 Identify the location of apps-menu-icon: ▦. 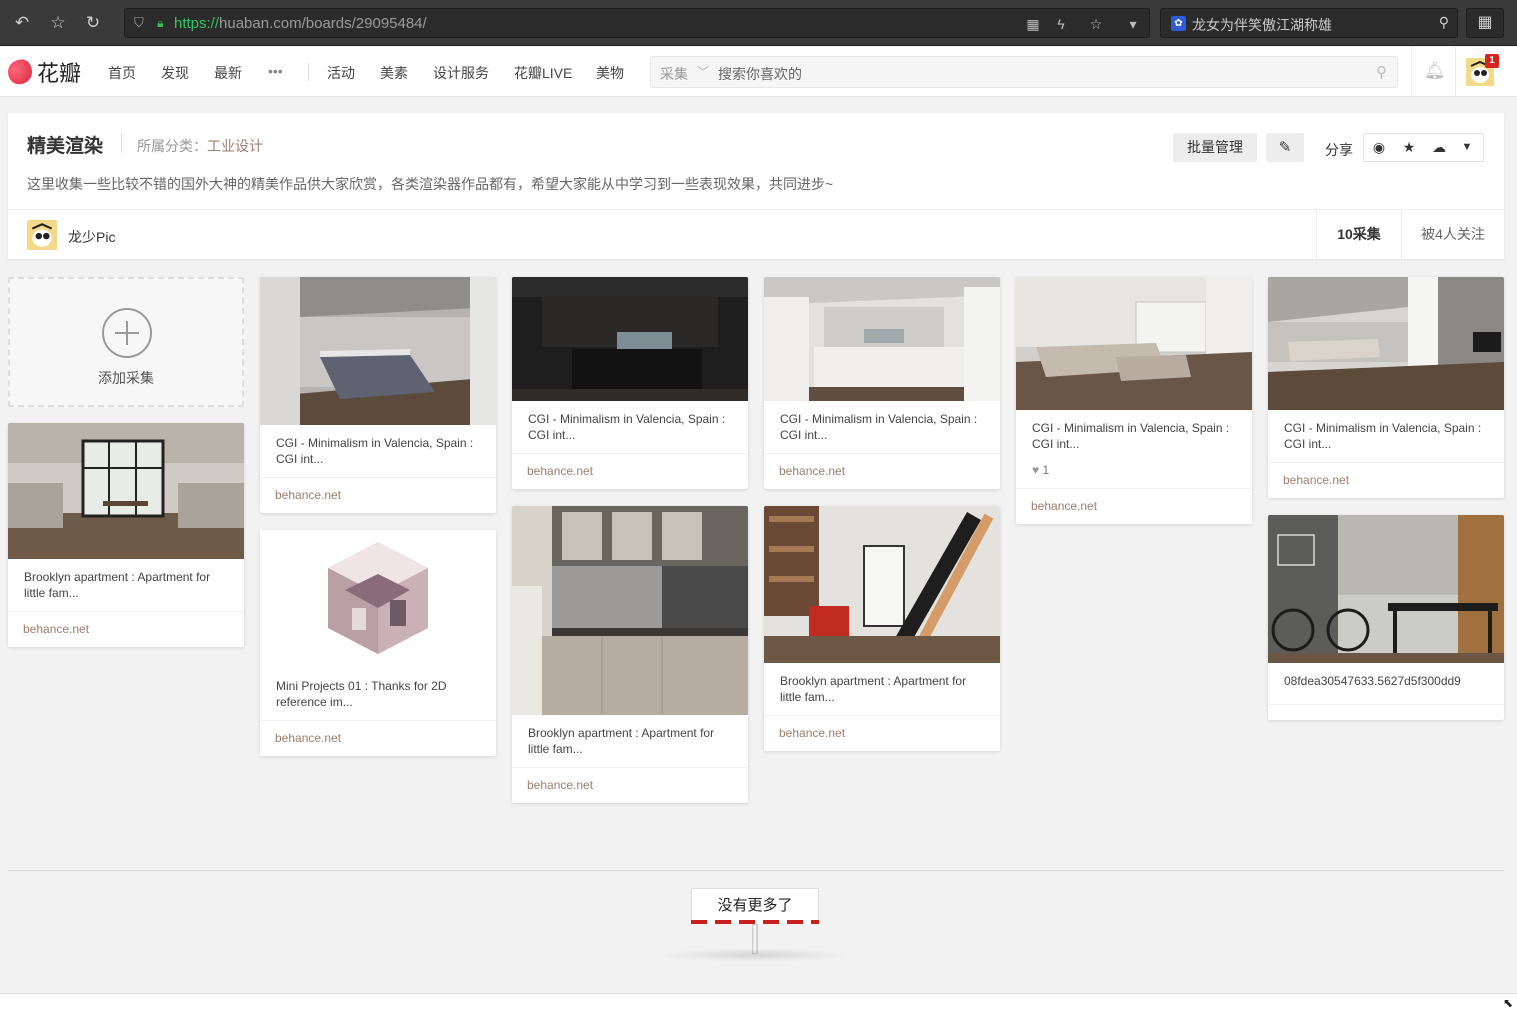
(1485, 23).